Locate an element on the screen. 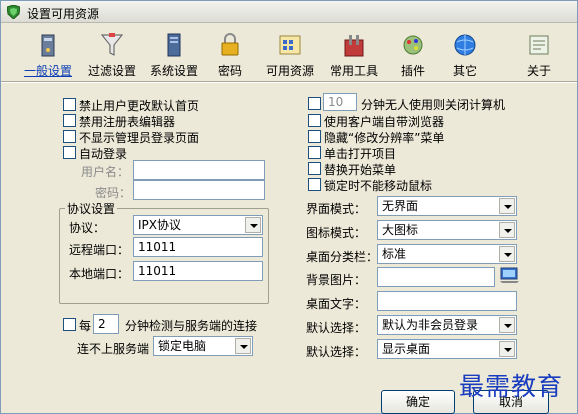 The image size is (578, 414). watermark-text: 最需教育 is located at coordinates (511, 386).